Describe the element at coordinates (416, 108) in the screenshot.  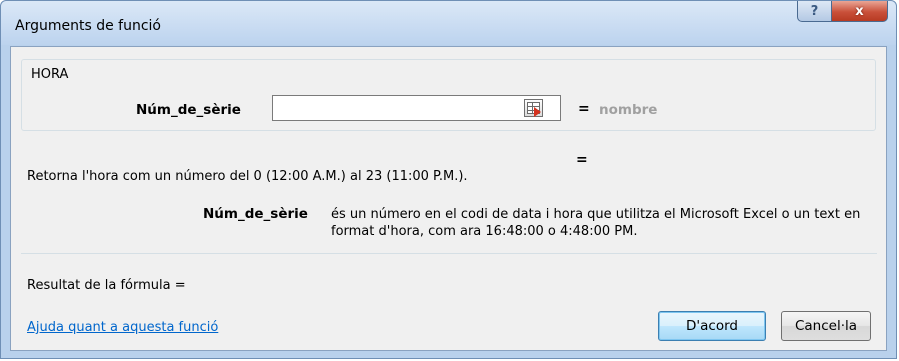
I see `serial-number-input` at that location.